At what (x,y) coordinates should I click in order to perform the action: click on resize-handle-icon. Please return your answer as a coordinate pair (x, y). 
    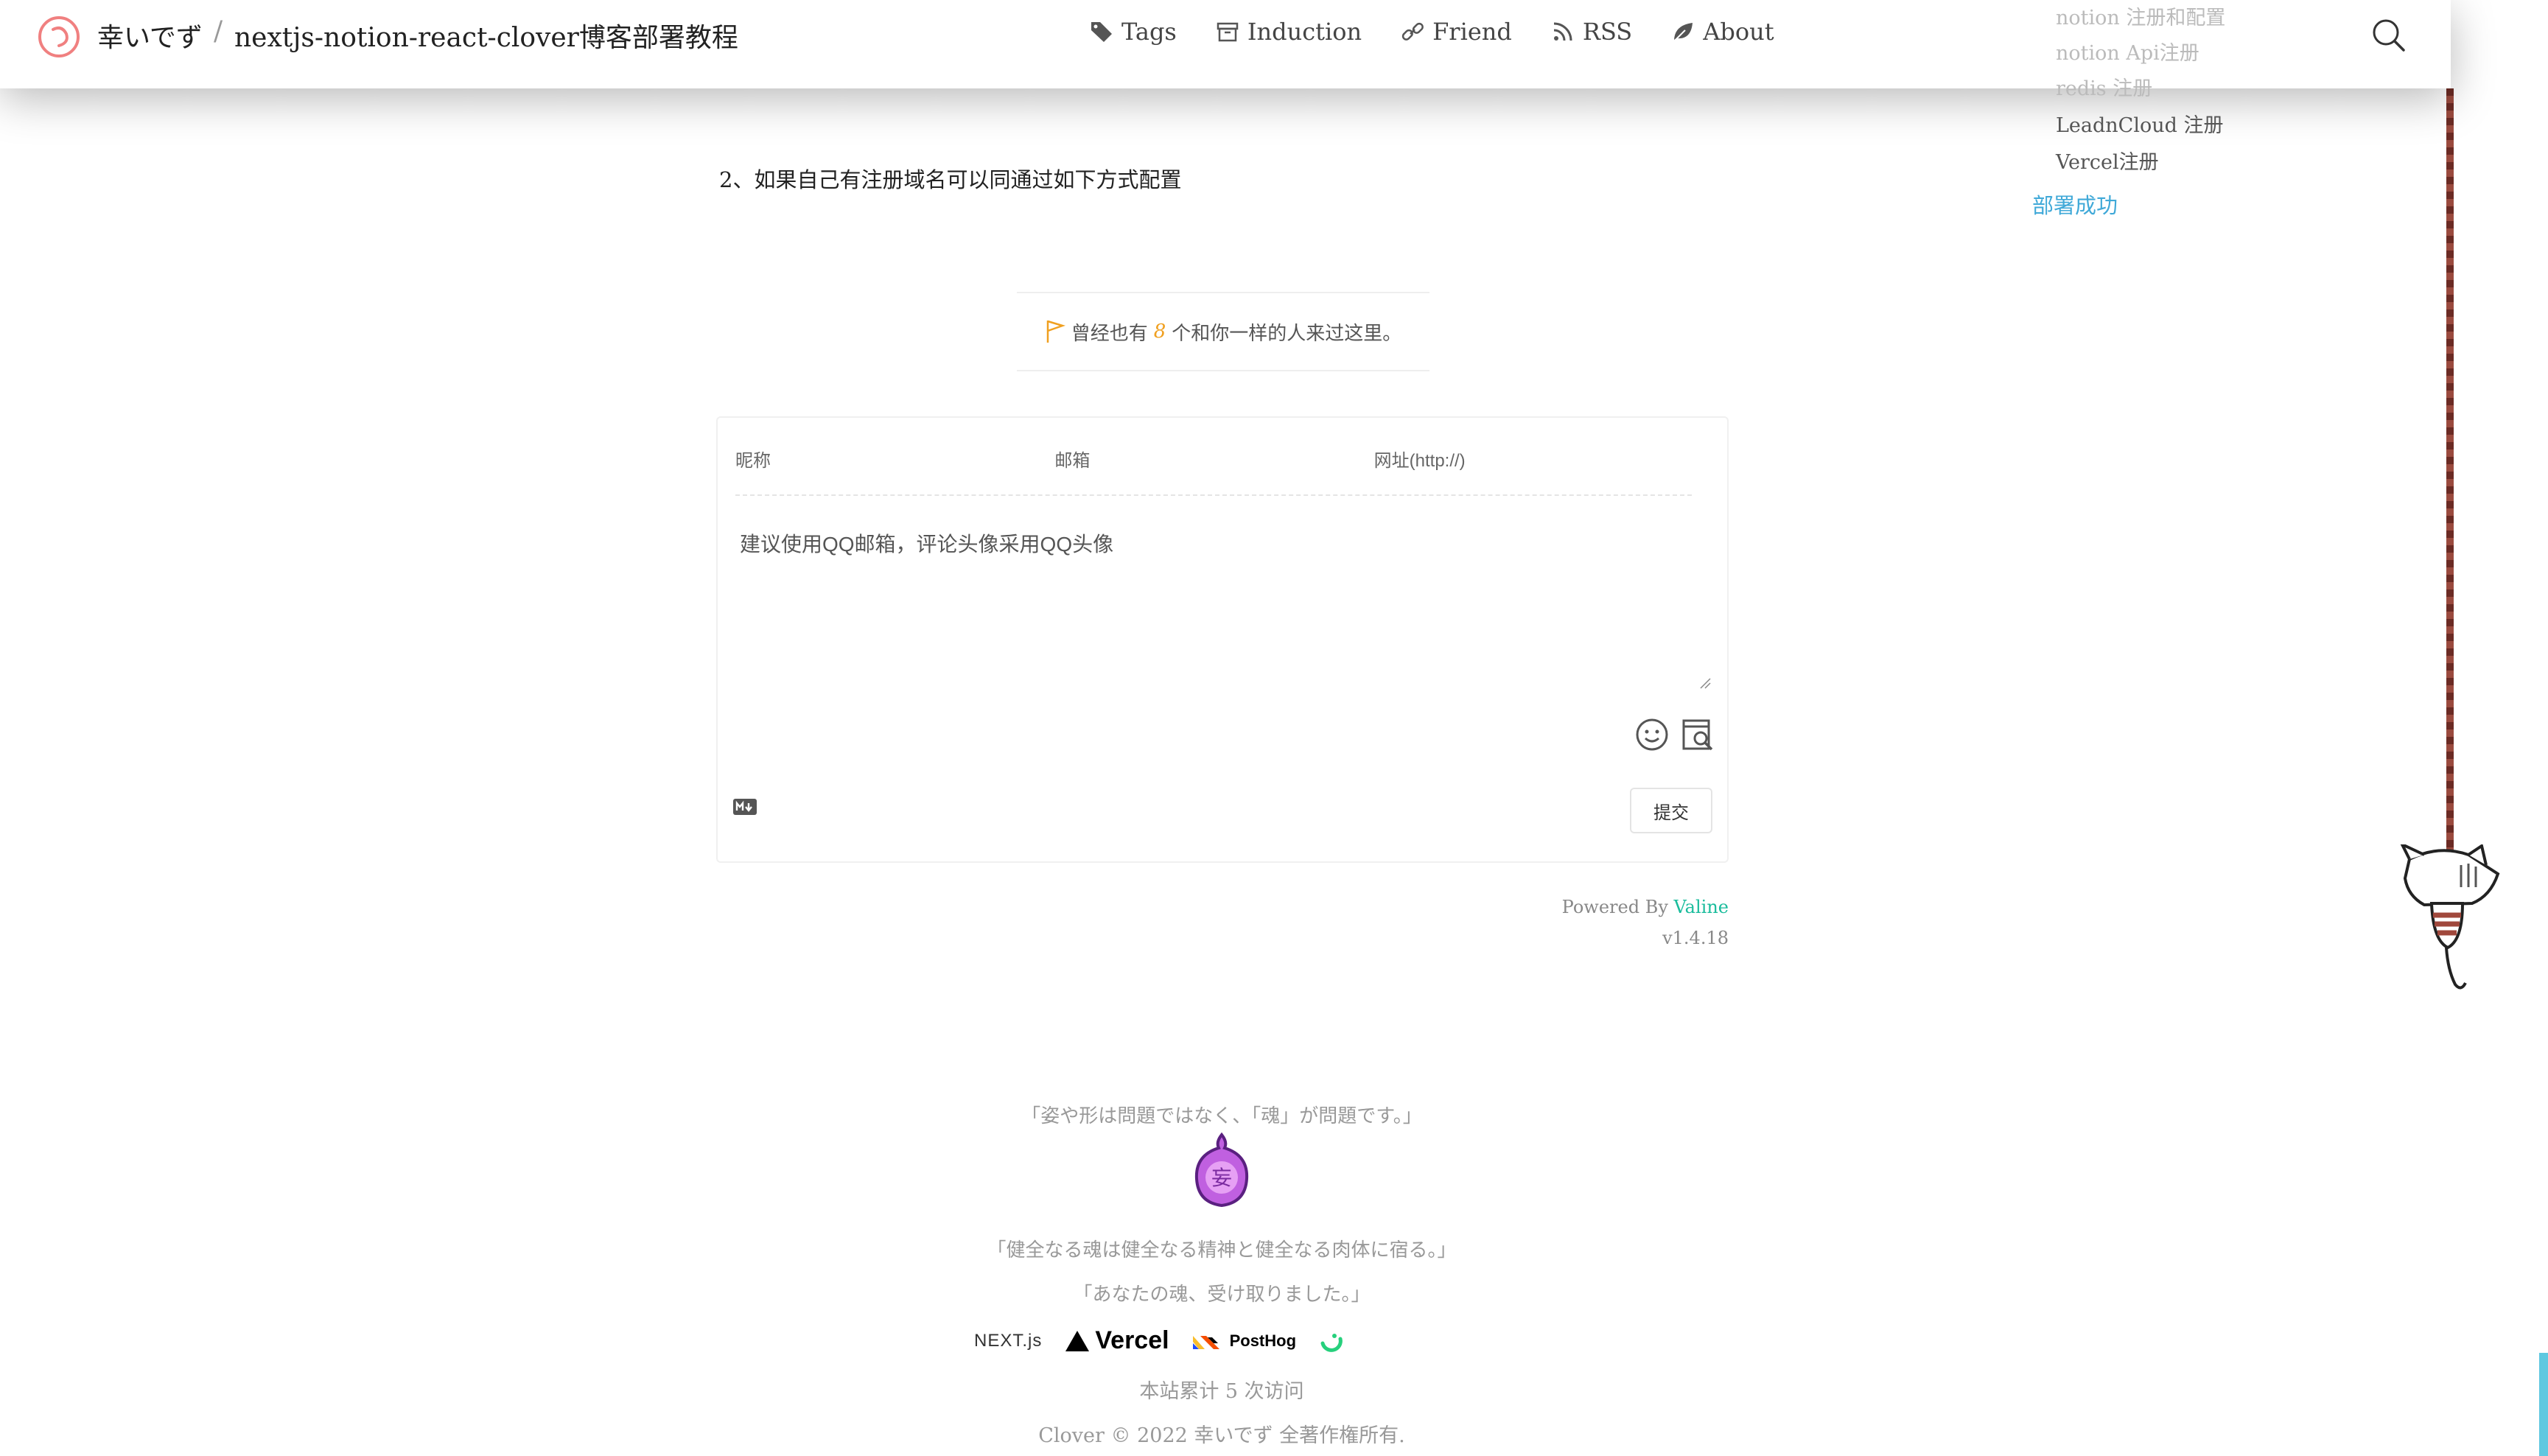
    Looking at the image, I should click on (1705, 683).